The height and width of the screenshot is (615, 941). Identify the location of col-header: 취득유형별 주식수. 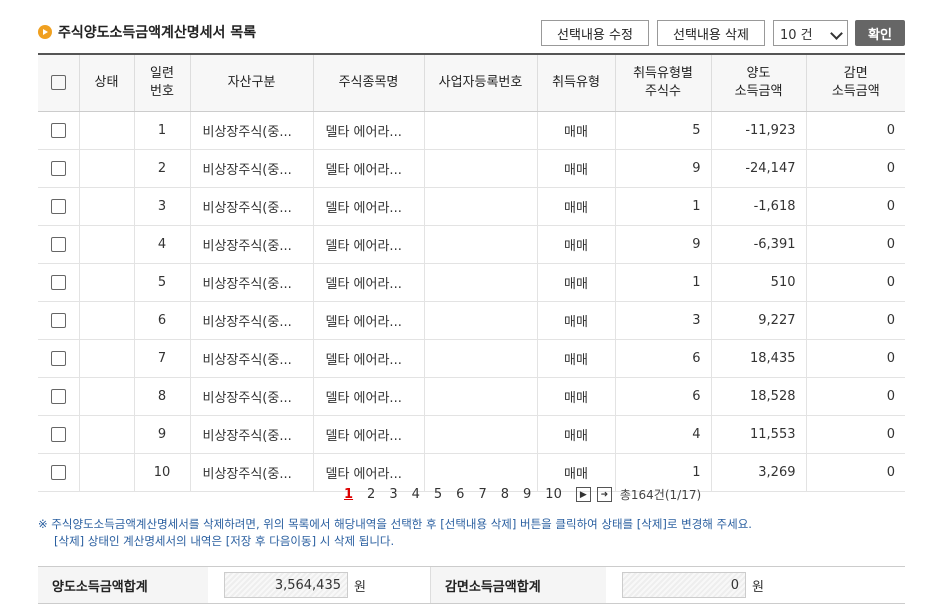
(662, 83).